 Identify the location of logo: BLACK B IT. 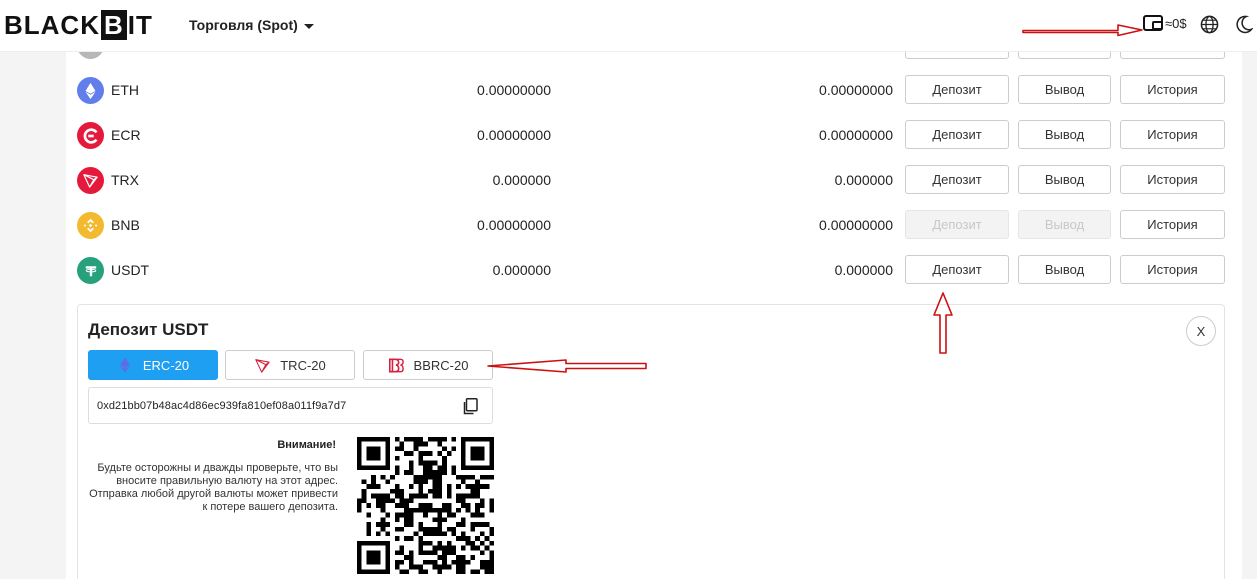
(78, 25).